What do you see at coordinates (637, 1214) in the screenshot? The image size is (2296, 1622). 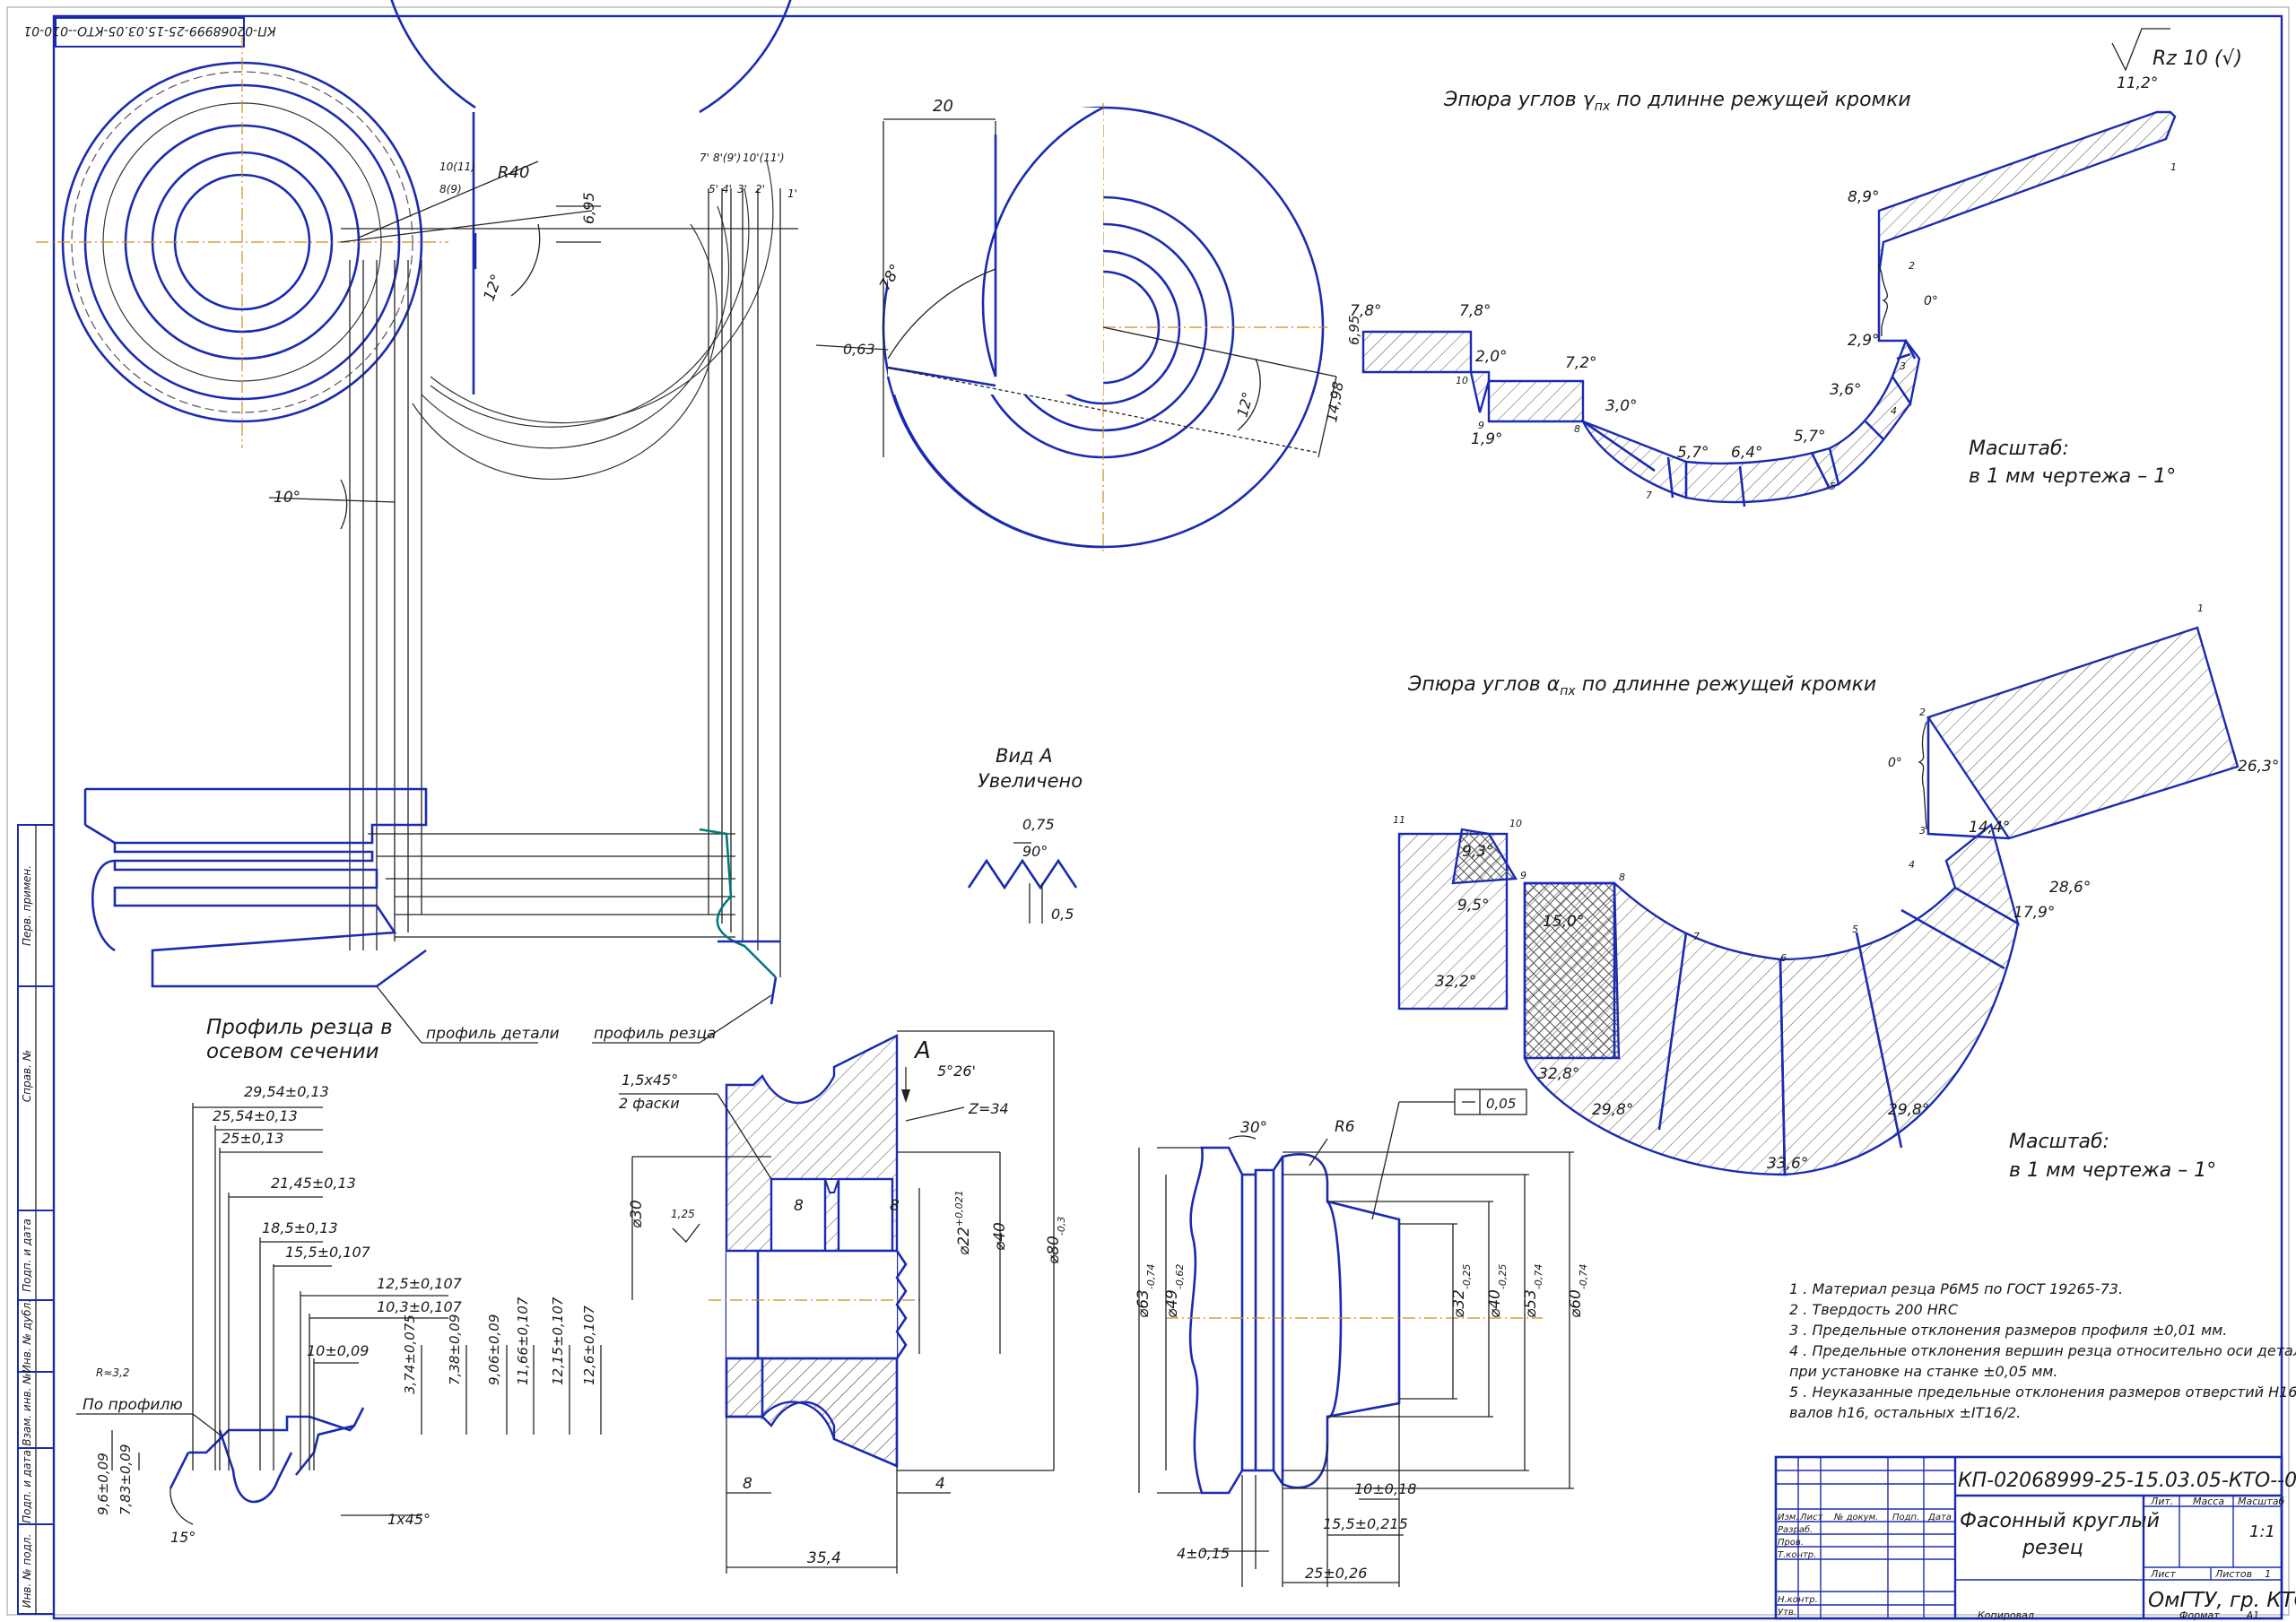 I see `sec-d30: ⌀30` at bounding box center [637, 1214].